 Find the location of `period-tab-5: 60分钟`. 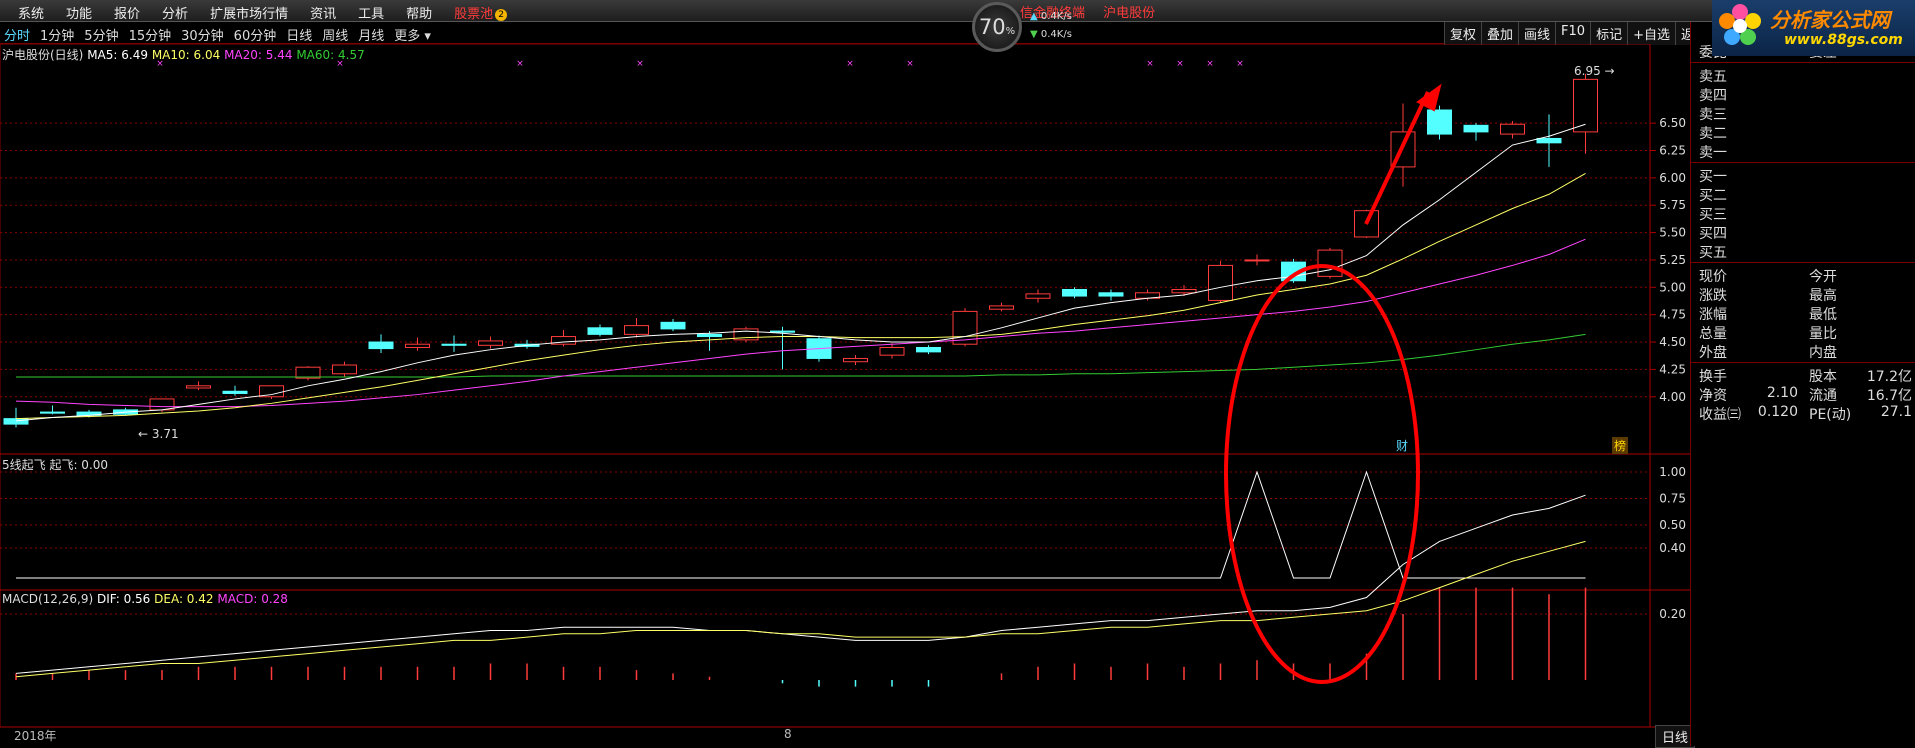

period-tab-5: 60分钟 is located at coordinates (255, 34).